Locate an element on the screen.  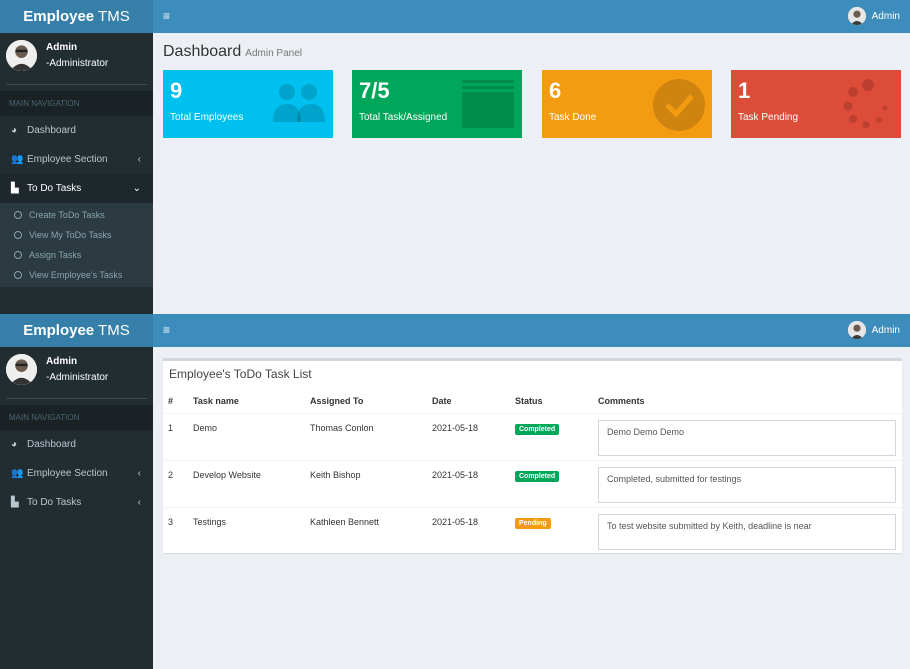
sub-item-view-employee-tasks: View Employee's Tasks is located at coordinates (76, 275).